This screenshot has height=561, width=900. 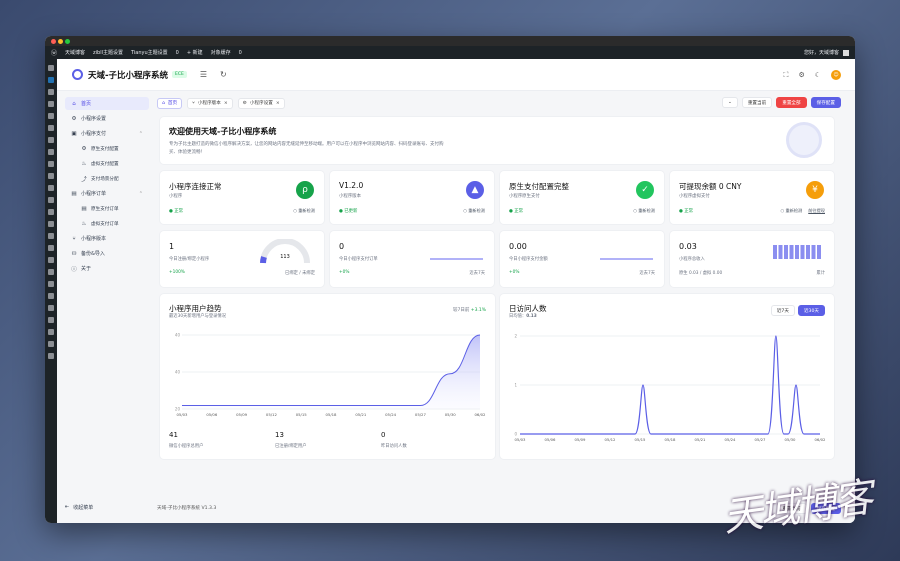 I want to click on reset-all-button: 重置全部, so click(x=791, y=102).